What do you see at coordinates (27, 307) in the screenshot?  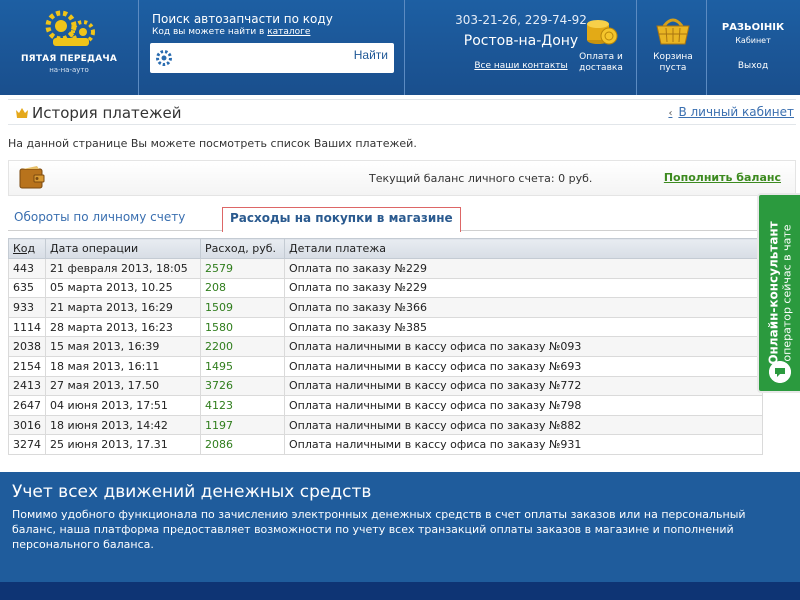 I see `cell-code: 933` at bounding box center [27, 307].